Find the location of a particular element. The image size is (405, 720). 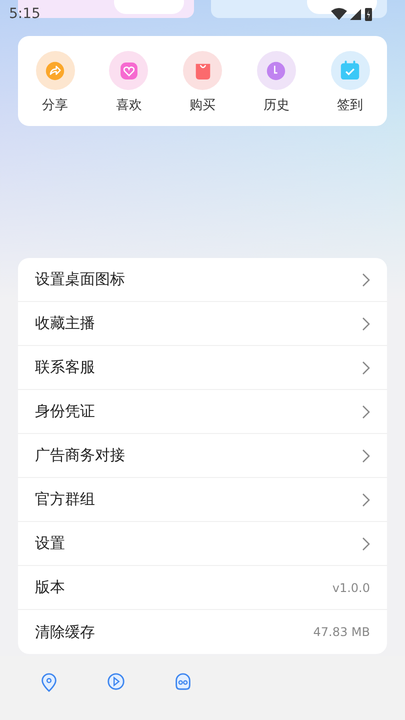

pin-icon is located at coordinates (48, 682).